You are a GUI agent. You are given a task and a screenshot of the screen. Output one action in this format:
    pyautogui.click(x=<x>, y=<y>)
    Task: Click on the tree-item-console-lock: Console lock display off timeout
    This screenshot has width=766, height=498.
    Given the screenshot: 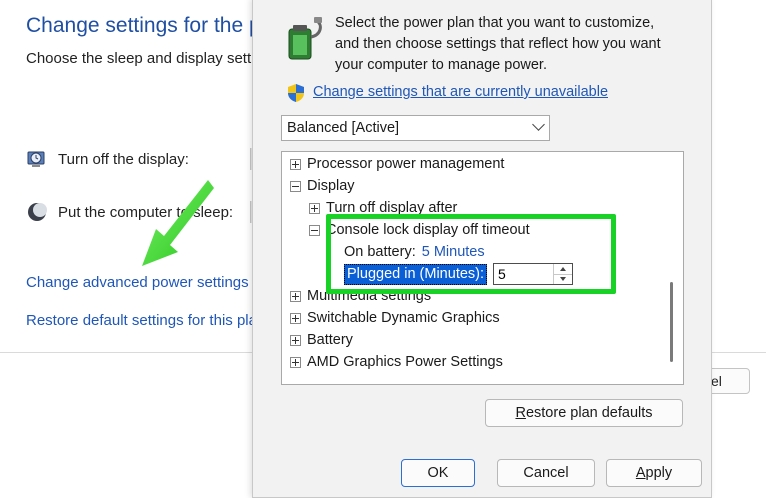 What is the action you would take?
    pyautogui.click(x=419, y=230)
    